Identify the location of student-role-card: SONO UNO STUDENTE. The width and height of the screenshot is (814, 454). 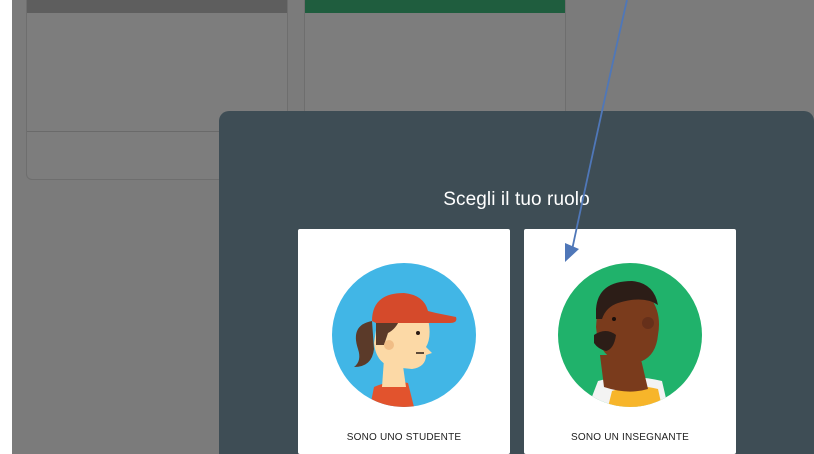
(404, 341).